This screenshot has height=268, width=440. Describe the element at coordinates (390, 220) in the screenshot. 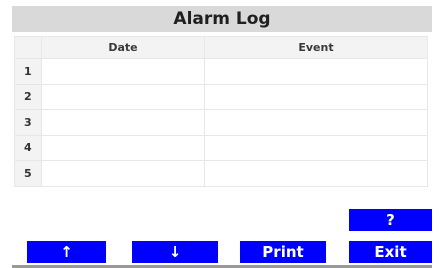

I see `help-button: ?` at that location.